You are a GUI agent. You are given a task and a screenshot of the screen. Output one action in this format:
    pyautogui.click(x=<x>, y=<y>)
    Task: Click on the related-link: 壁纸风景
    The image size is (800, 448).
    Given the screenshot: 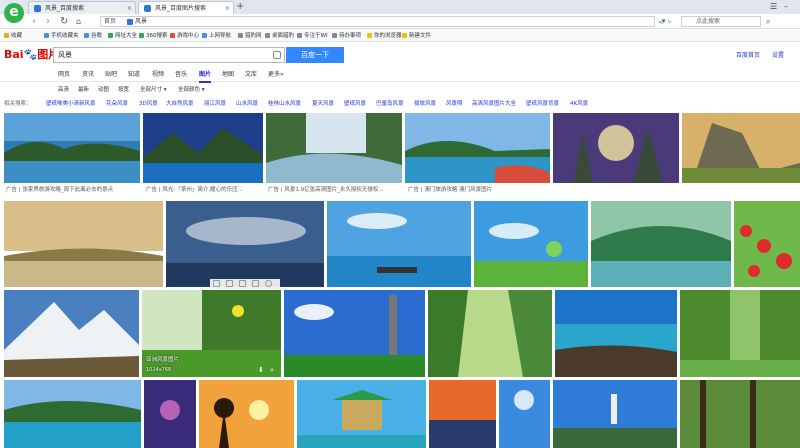 What is the action you would take?
    pyautogui.click(x=355, y=104)
    